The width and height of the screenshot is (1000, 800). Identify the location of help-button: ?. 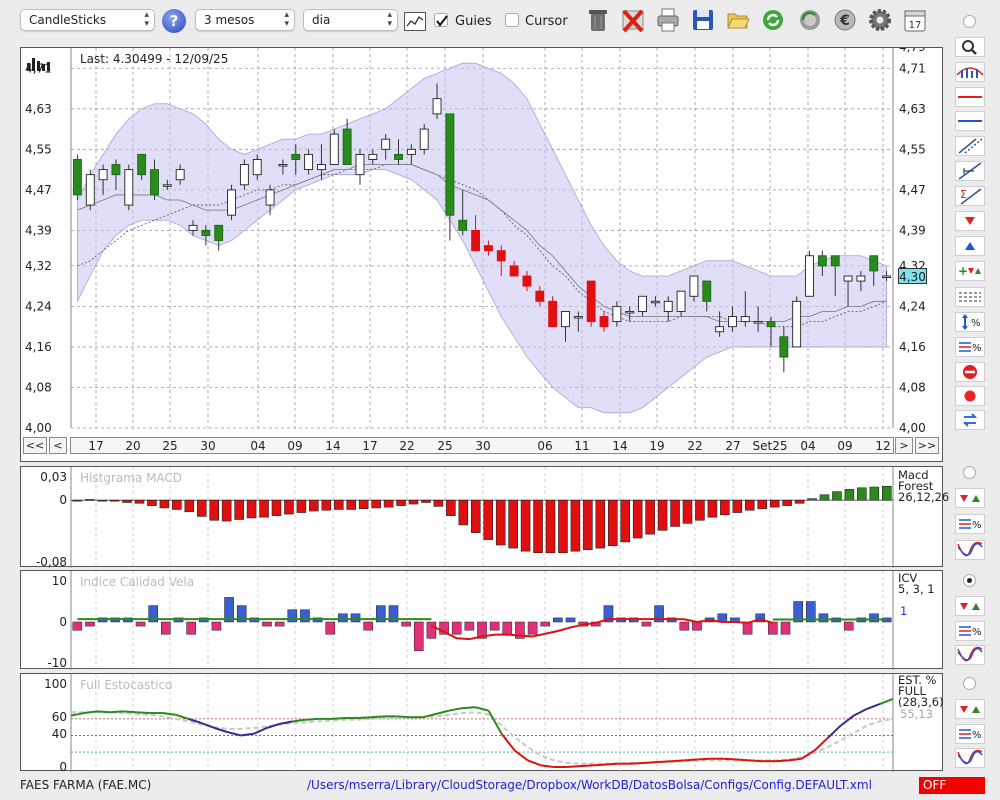
(174, 21).